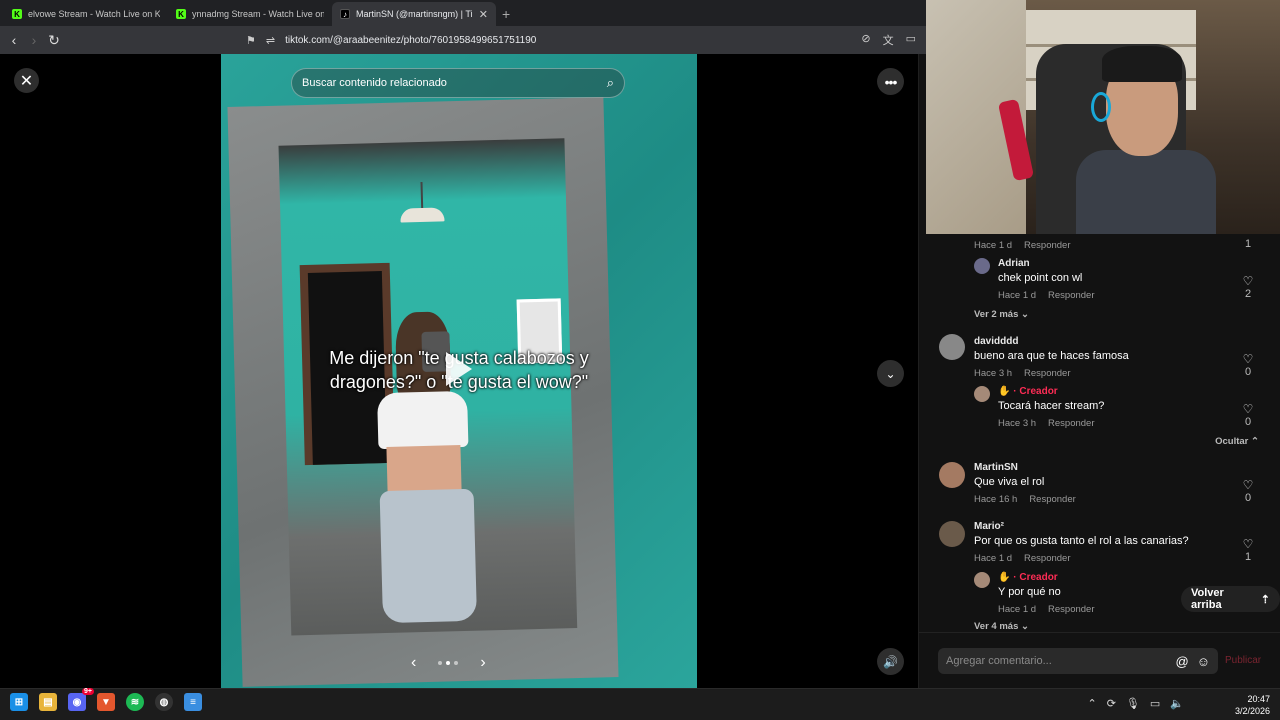  What do you see at coordinates (1014, 263) in the screenshot?
I see `comment-username: Adrian` at bounding box center [1014, 263].